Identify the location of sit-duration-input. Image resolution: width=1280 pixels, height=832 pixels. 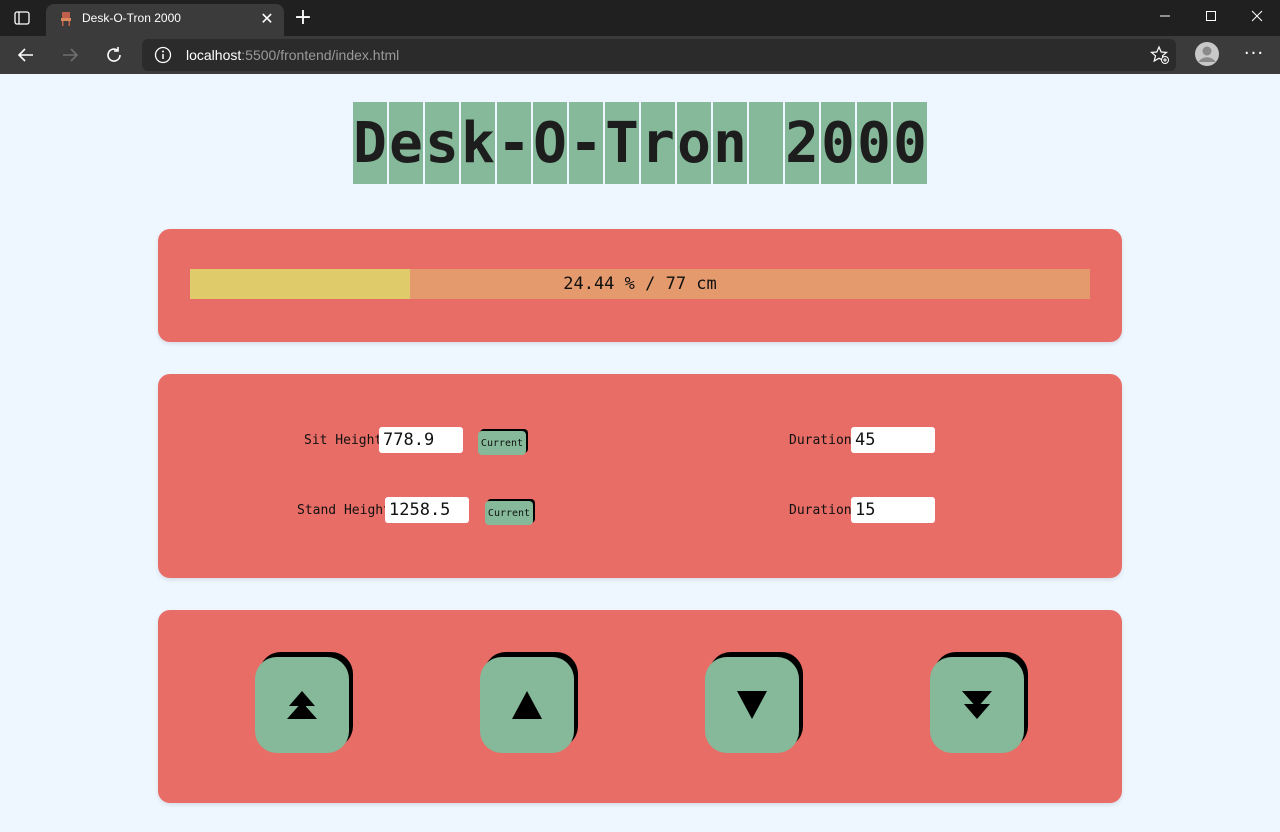
(893, 440).